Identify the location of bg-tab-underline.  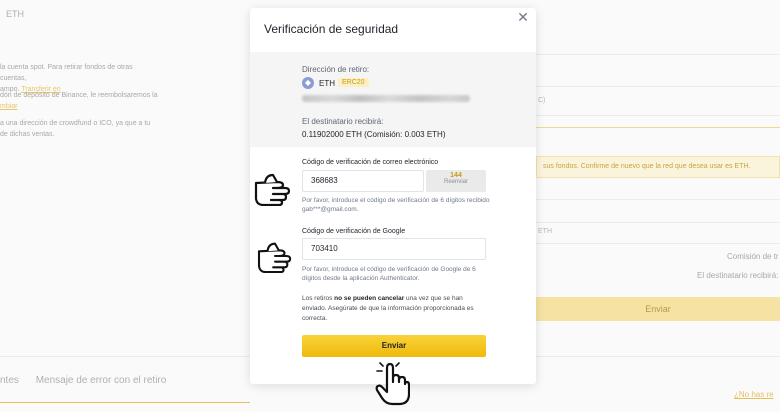
(125, 402).